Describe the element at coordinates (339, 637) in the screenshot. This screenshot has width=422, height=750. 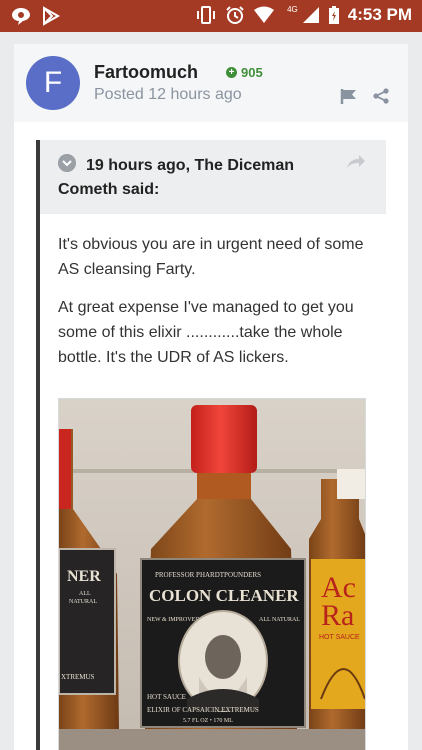
I see `right-bottle-text: HOT SAUCE` at that location.